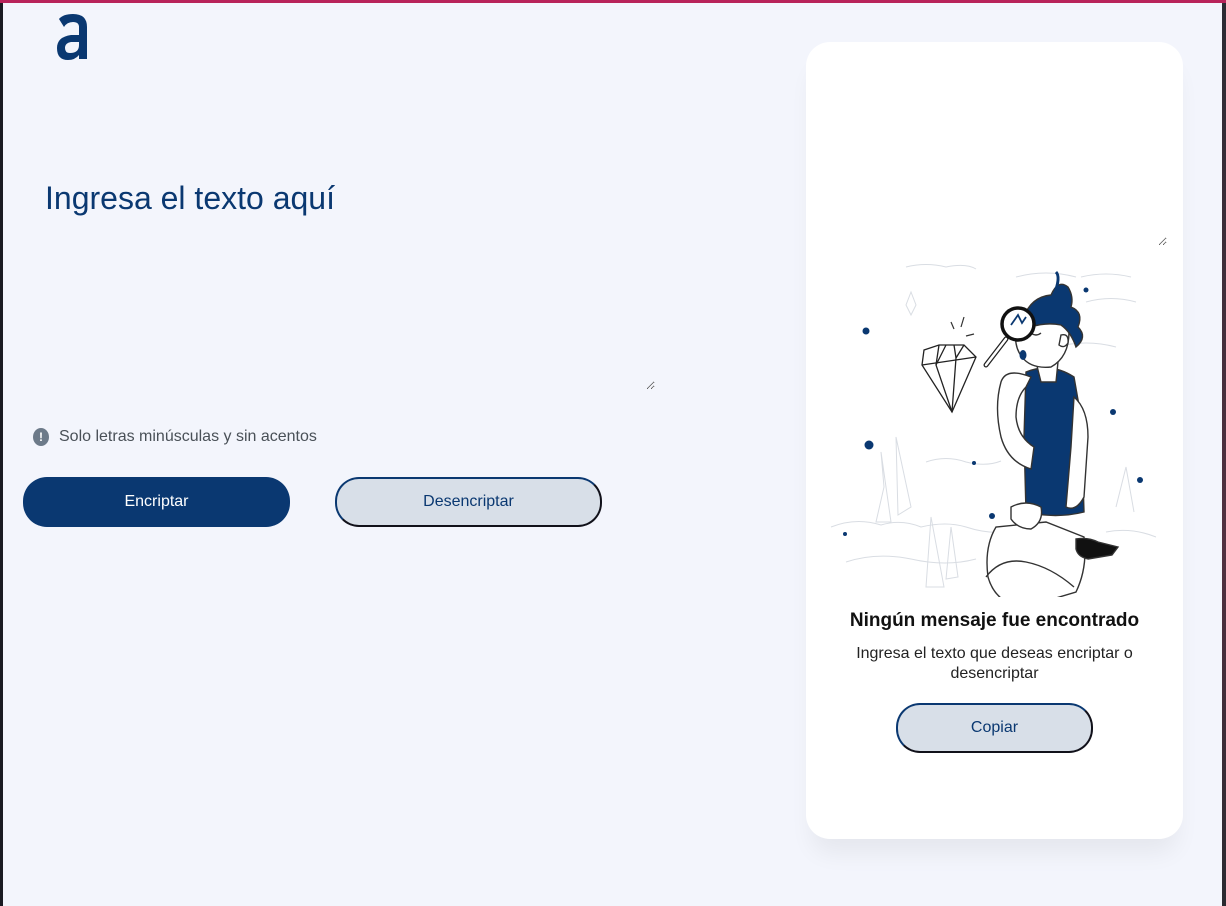 The image size is (1226, 906). What do you see at coordinates (156, 502) in the screenshot?
I see `encrypt-button: Encriptar` at bounding box center [156, 502].